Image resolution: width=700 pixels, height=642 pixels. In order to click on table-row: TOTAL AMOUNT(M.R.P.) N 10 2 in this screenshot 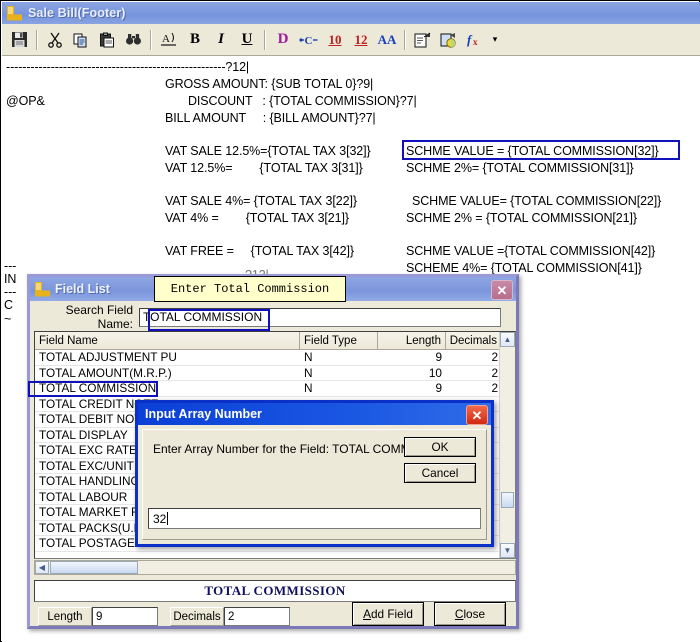, I will do `click(275, 373)`.